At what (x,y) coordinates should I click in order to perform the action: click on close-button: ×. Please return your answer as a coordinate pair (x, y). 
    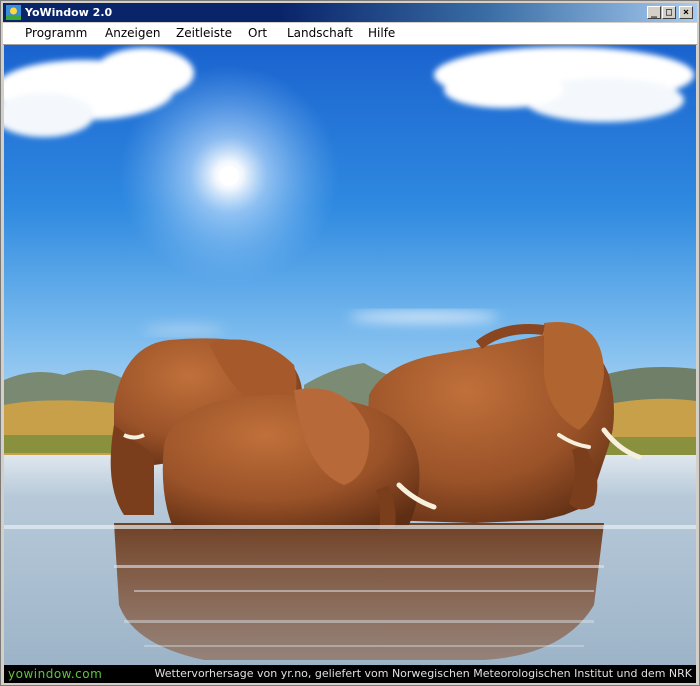
    Looking at the image, I should click on (686, 12).